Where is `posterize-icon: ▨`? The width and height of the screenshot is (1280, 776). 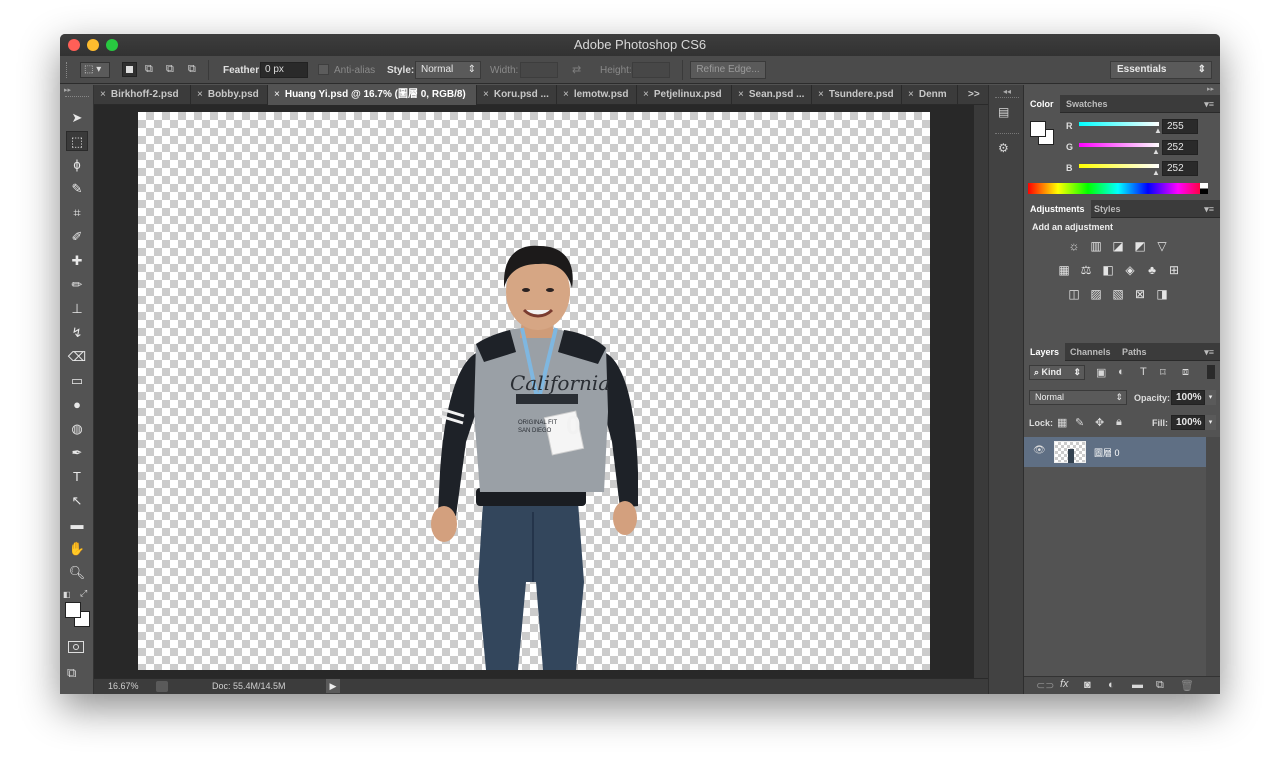
posterize-icon: ▨ is located at coordinates (1096, 294).